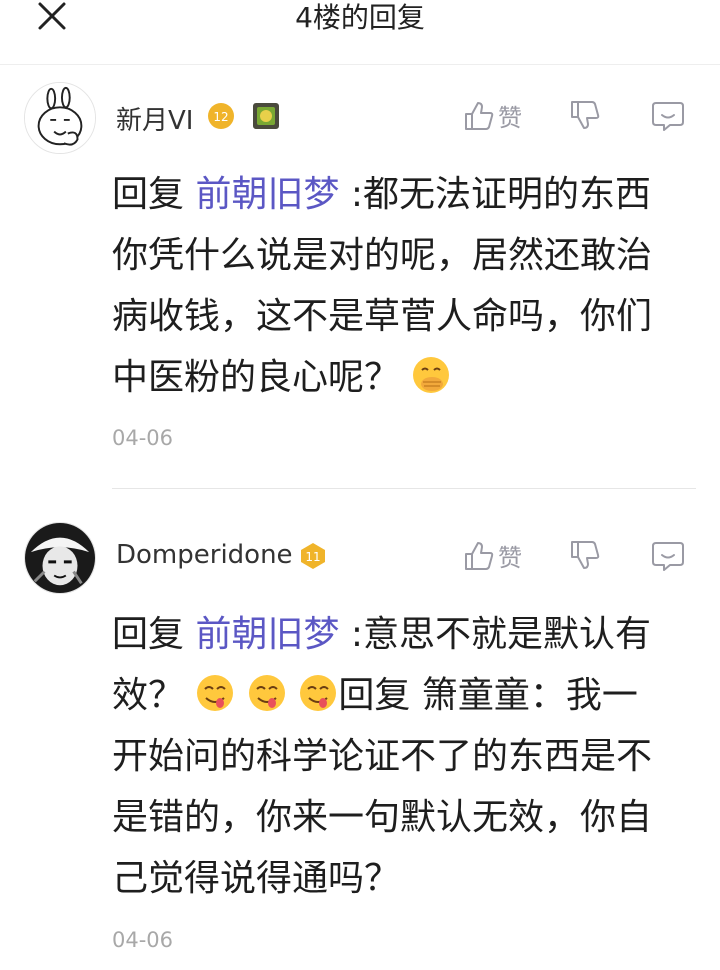  I want to click on rabbit-avatar-icon, so click(60, 118).